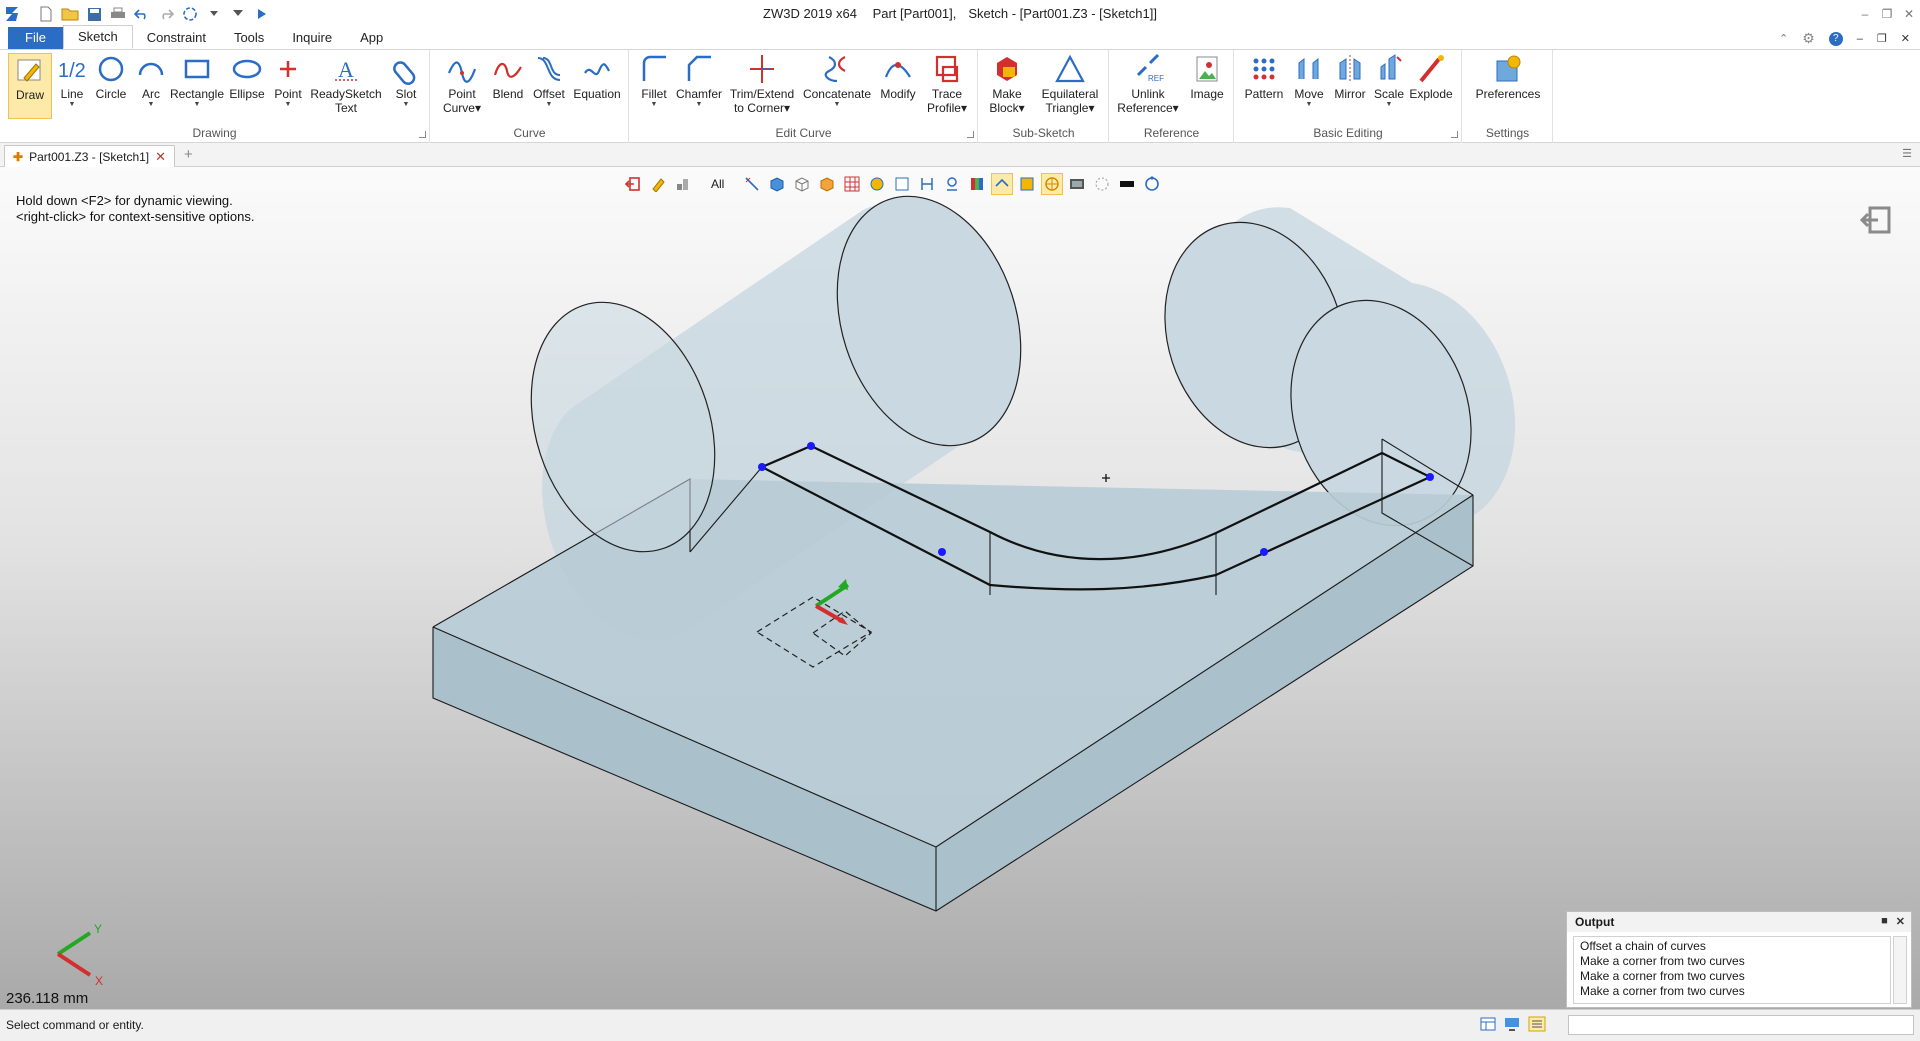  I want to click on output-line: Offset a chain of curves, so click(1643, 946).